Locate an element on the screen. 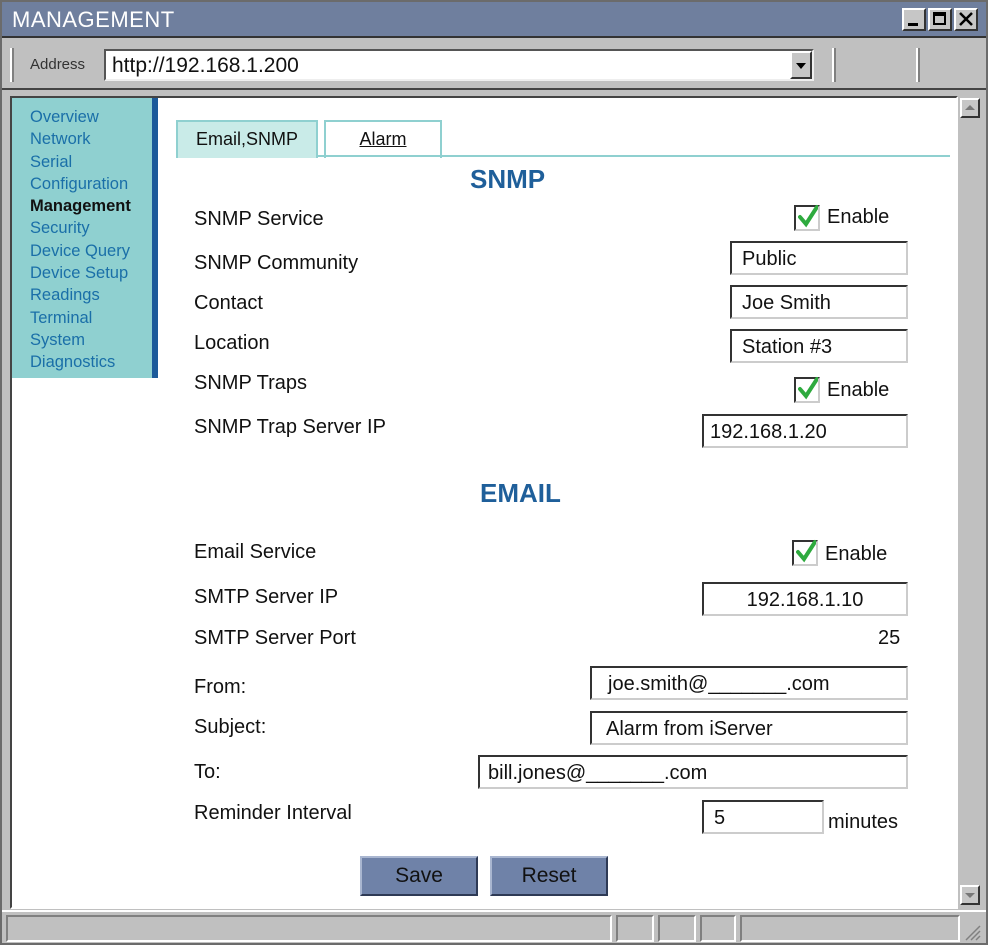 Image resolution: width=988 pixels, height=945 pixels. title-bar: MANAGEMENT is located at coordinates (494, 20).